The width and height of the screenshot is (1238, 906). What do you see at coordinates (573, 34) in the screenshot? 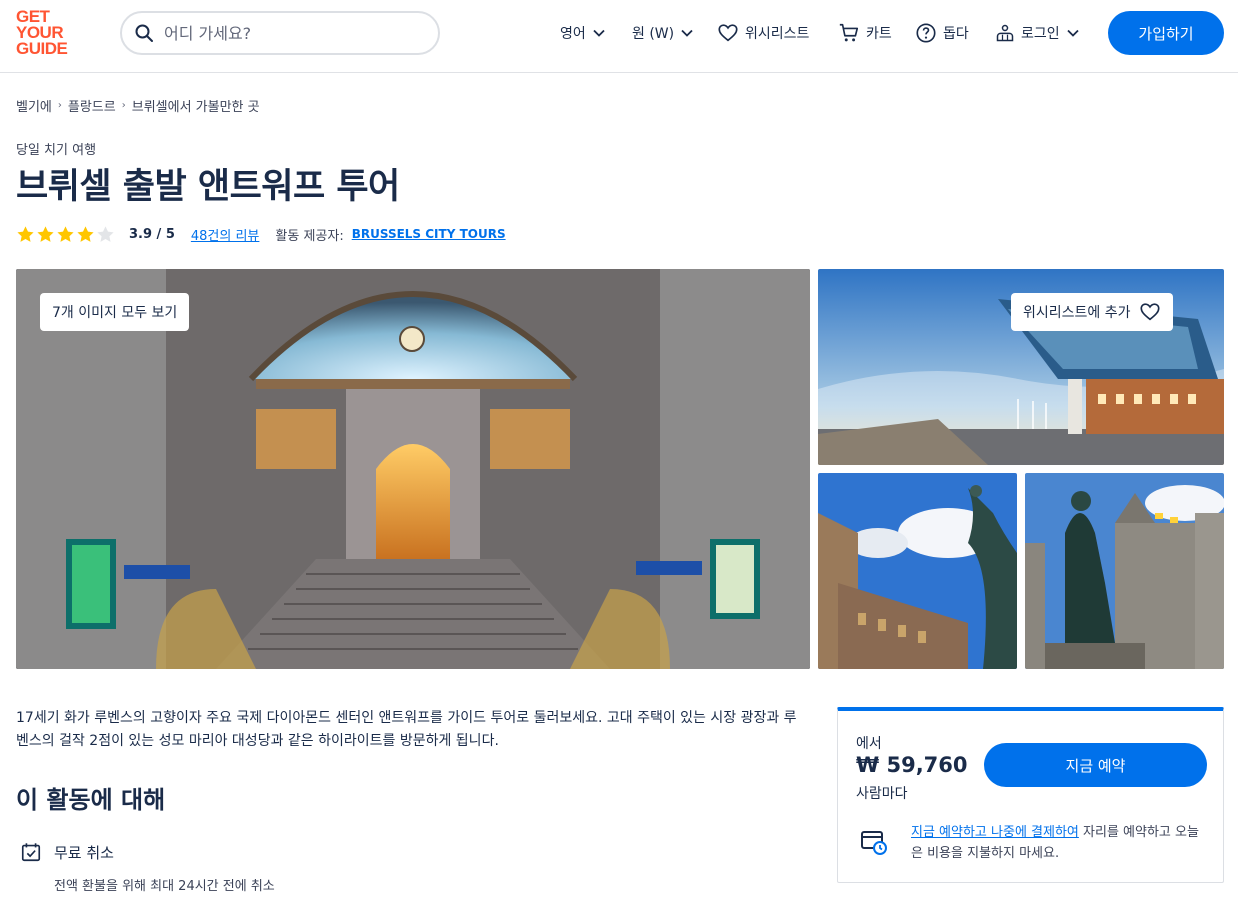
I see `language-label: 영어` at bounding box center [573, 34].